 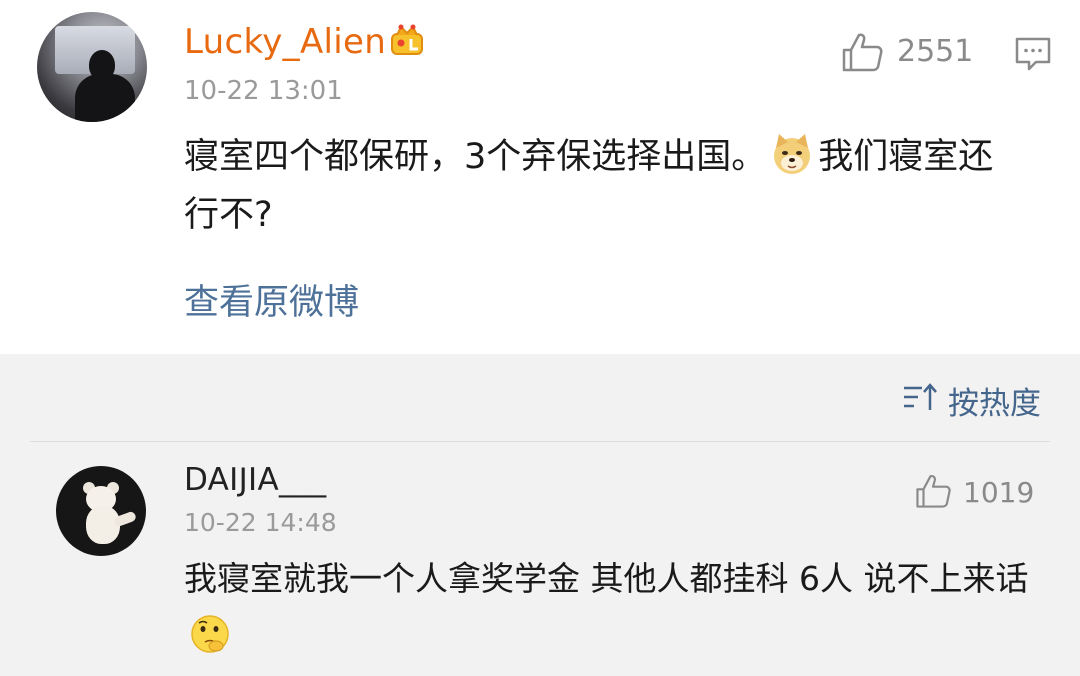 I want to click on thinking-emoji, so click(x=210, y=634).